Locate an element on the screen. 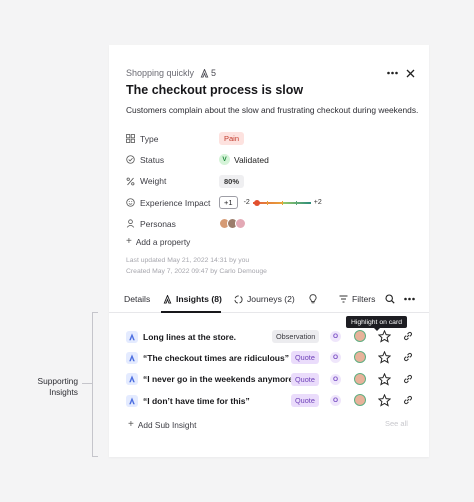 This screenshot has height=502, width=474. impact-value: +1 -2 +2 is located at coordinates (270, 203).